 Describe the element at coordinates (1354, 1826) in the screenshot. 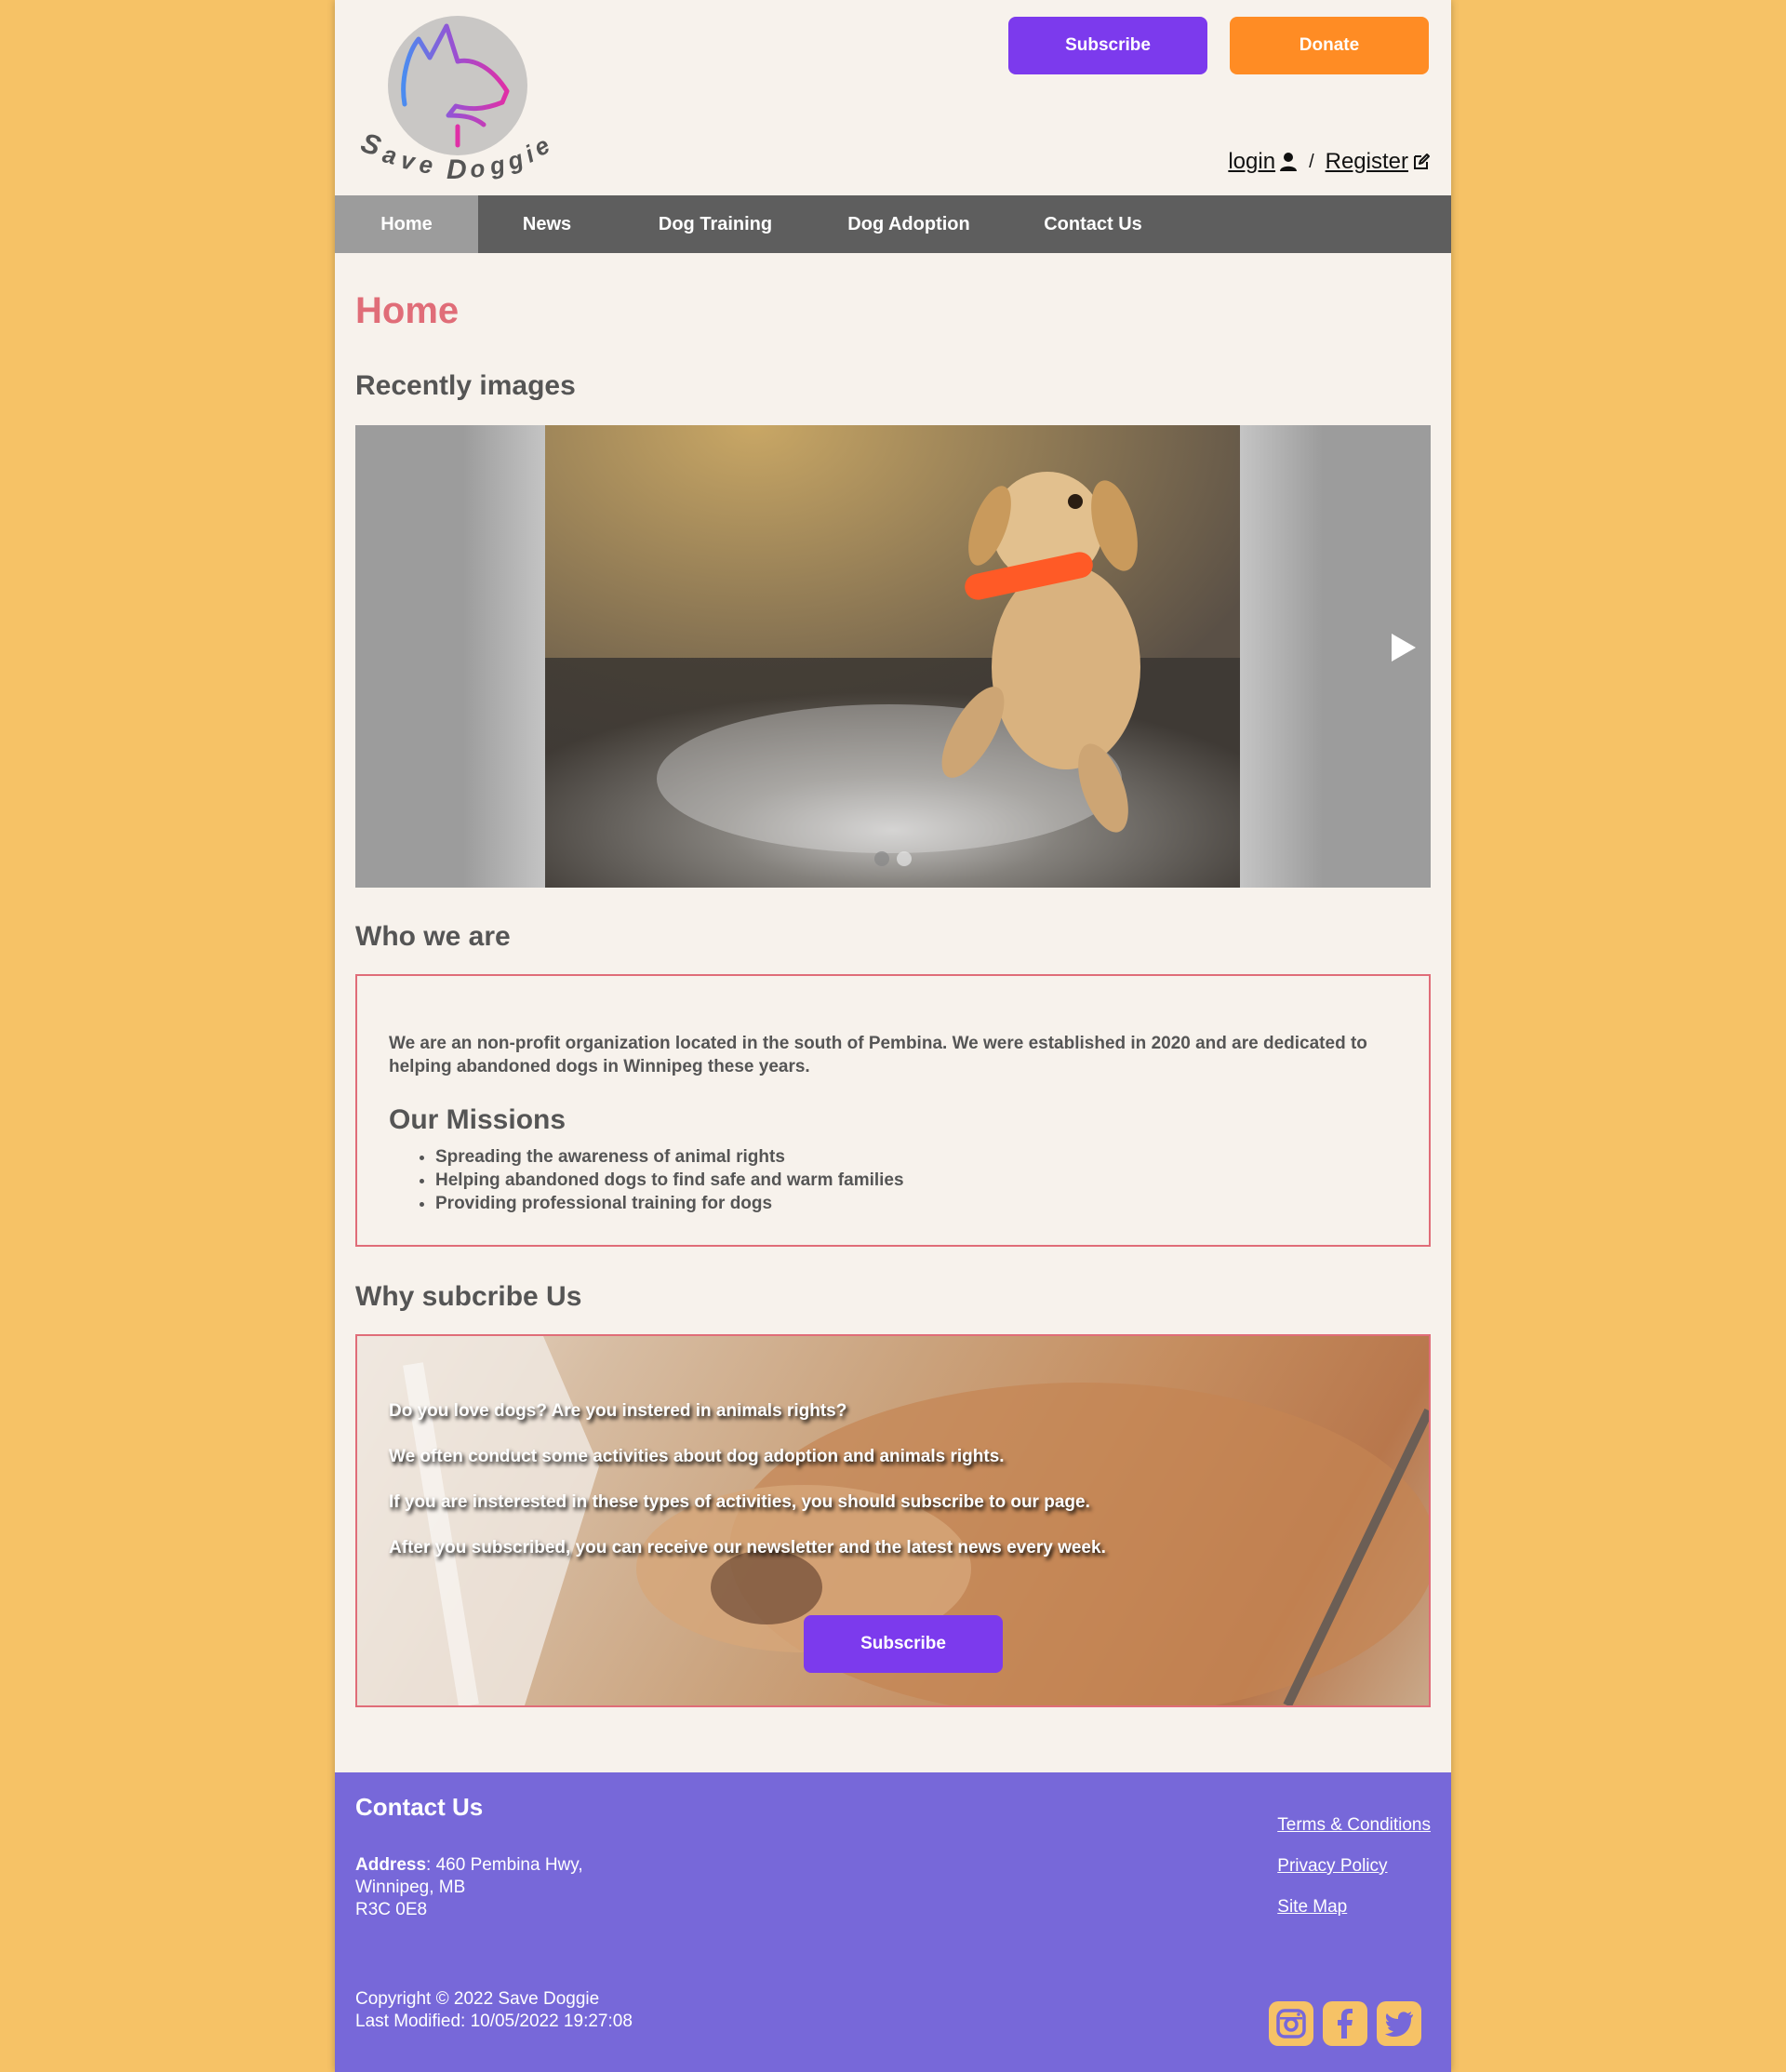

I see `terms-link: Terms & Conditions` at that location.